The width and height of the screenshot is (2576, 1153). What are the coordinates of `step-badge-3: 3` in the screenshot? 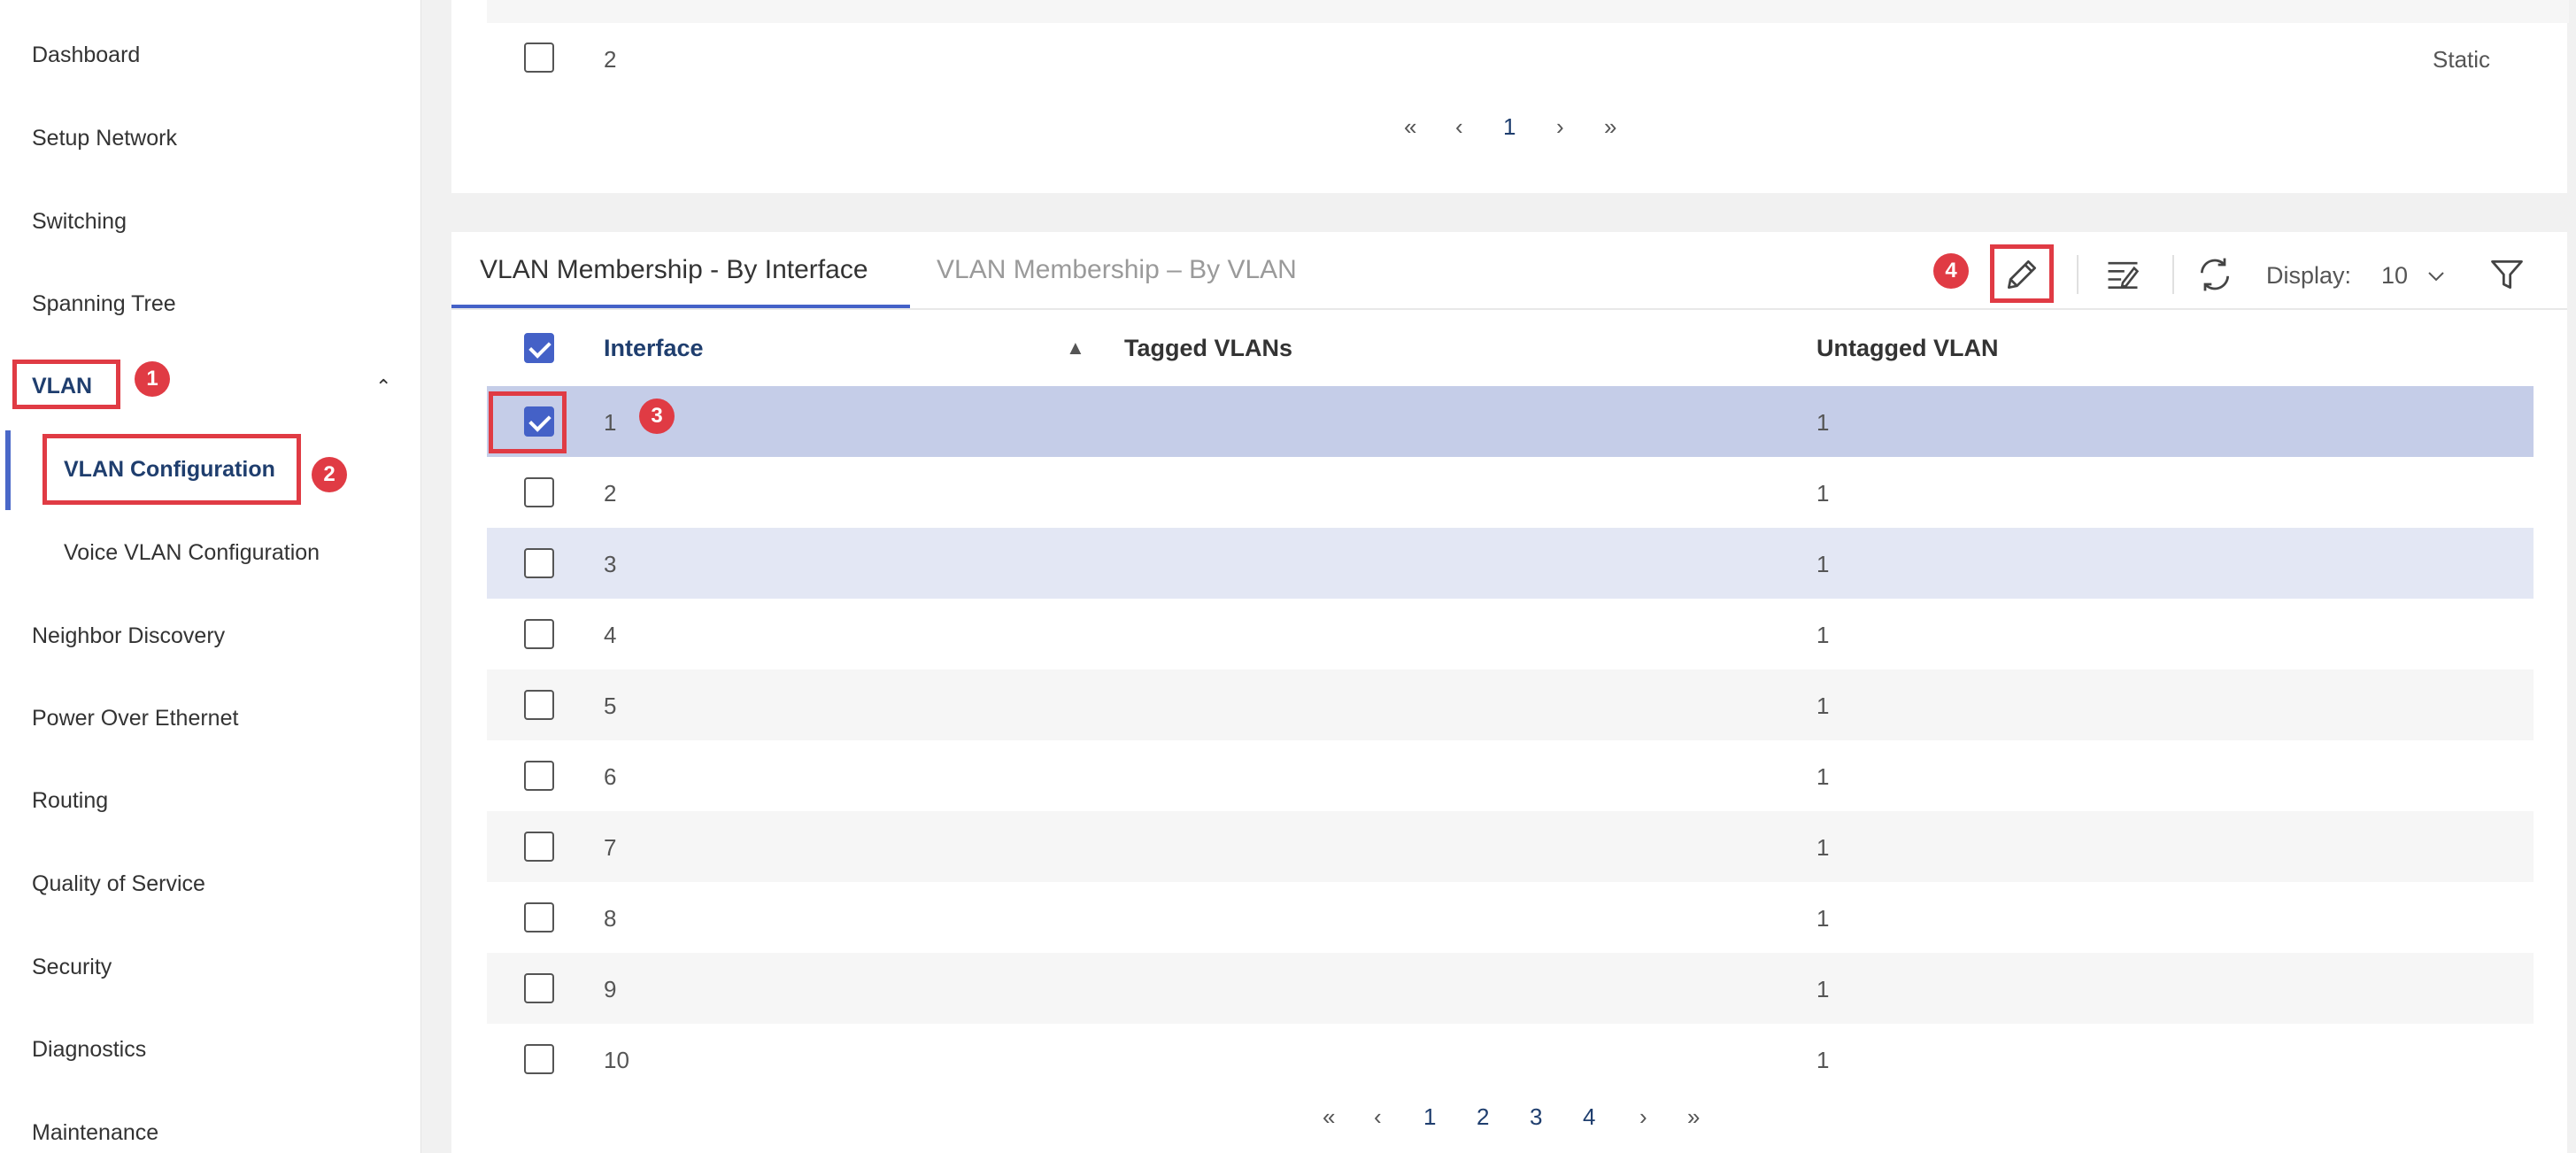 It's located at (657, 416).